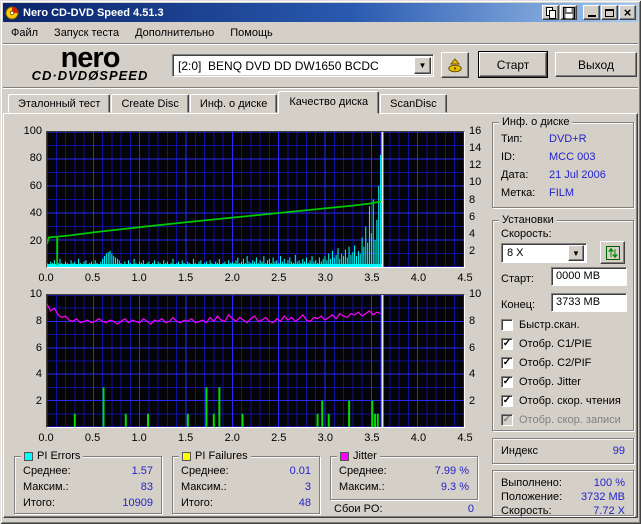 The width and height of the screenshot is (641, 524). I want to click on drive-select-dropdown-button: ▼, so click(422, 65).